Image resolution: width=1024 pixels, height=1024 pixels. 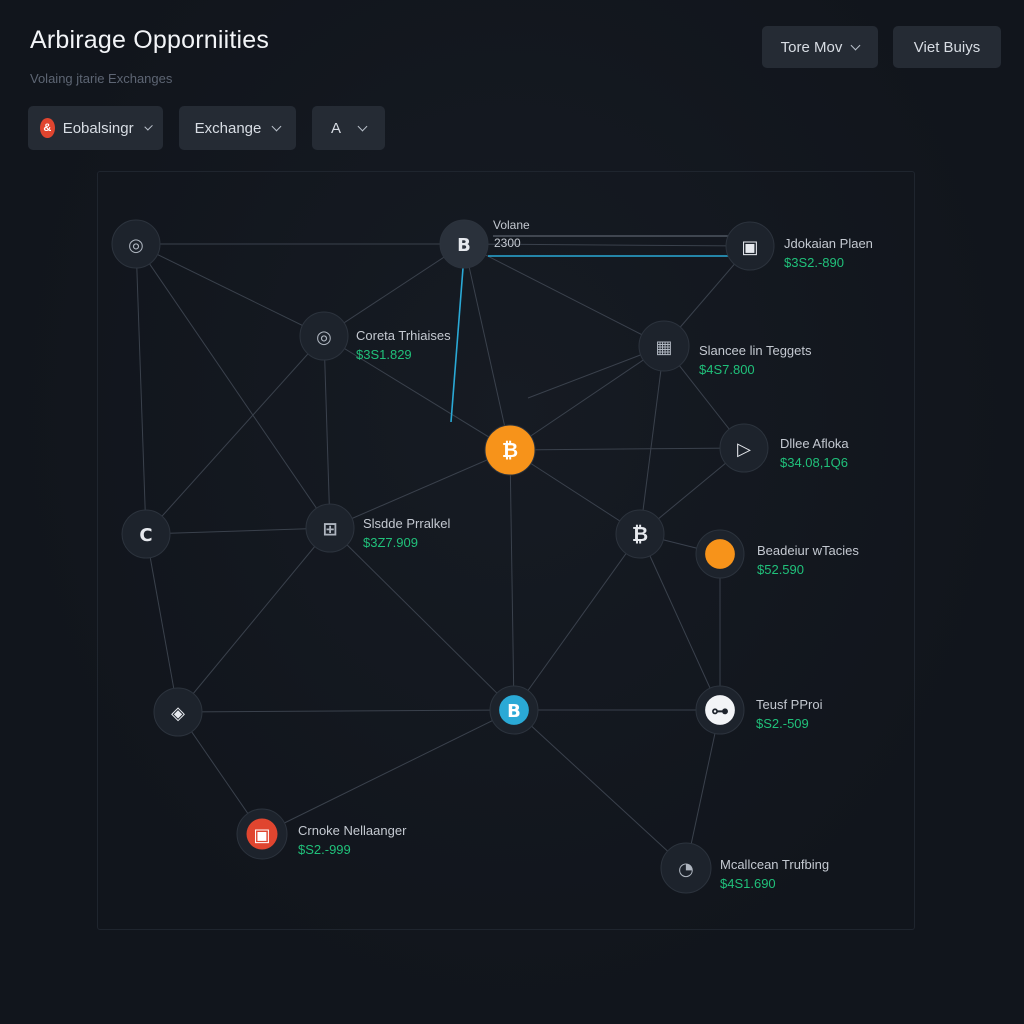 I want to click on node-exchange-c: C, so click(x=146, y=534).